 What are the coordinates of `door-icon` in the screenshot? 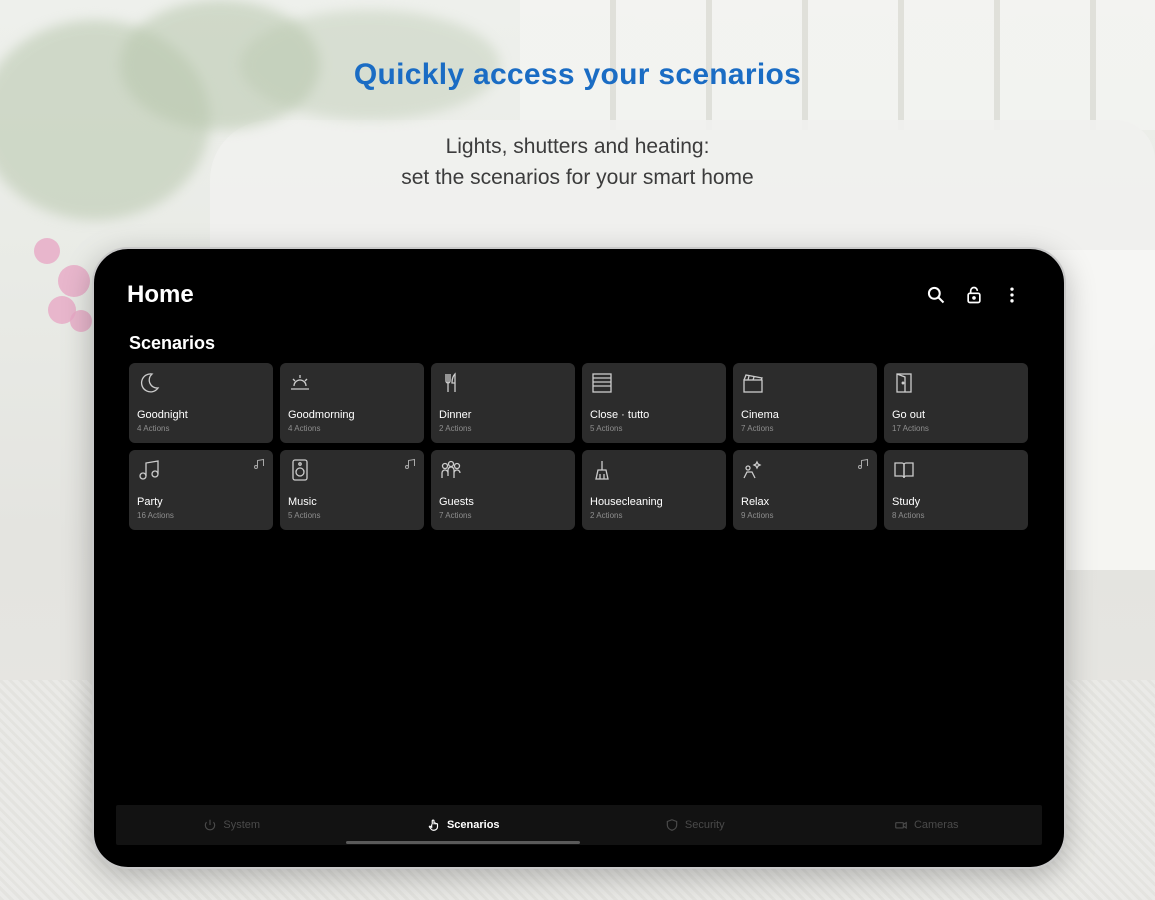 It's located at (904, 383).